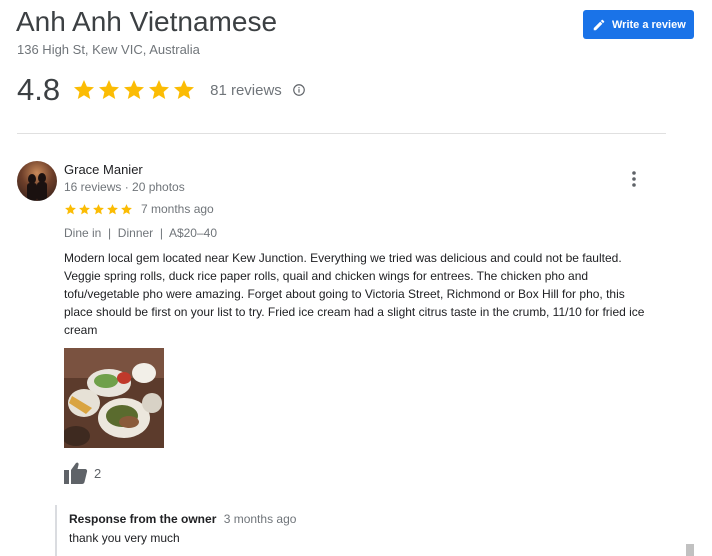 The image size is (712, 556). I want to click on thumb-up-icon, so click(76, 473).